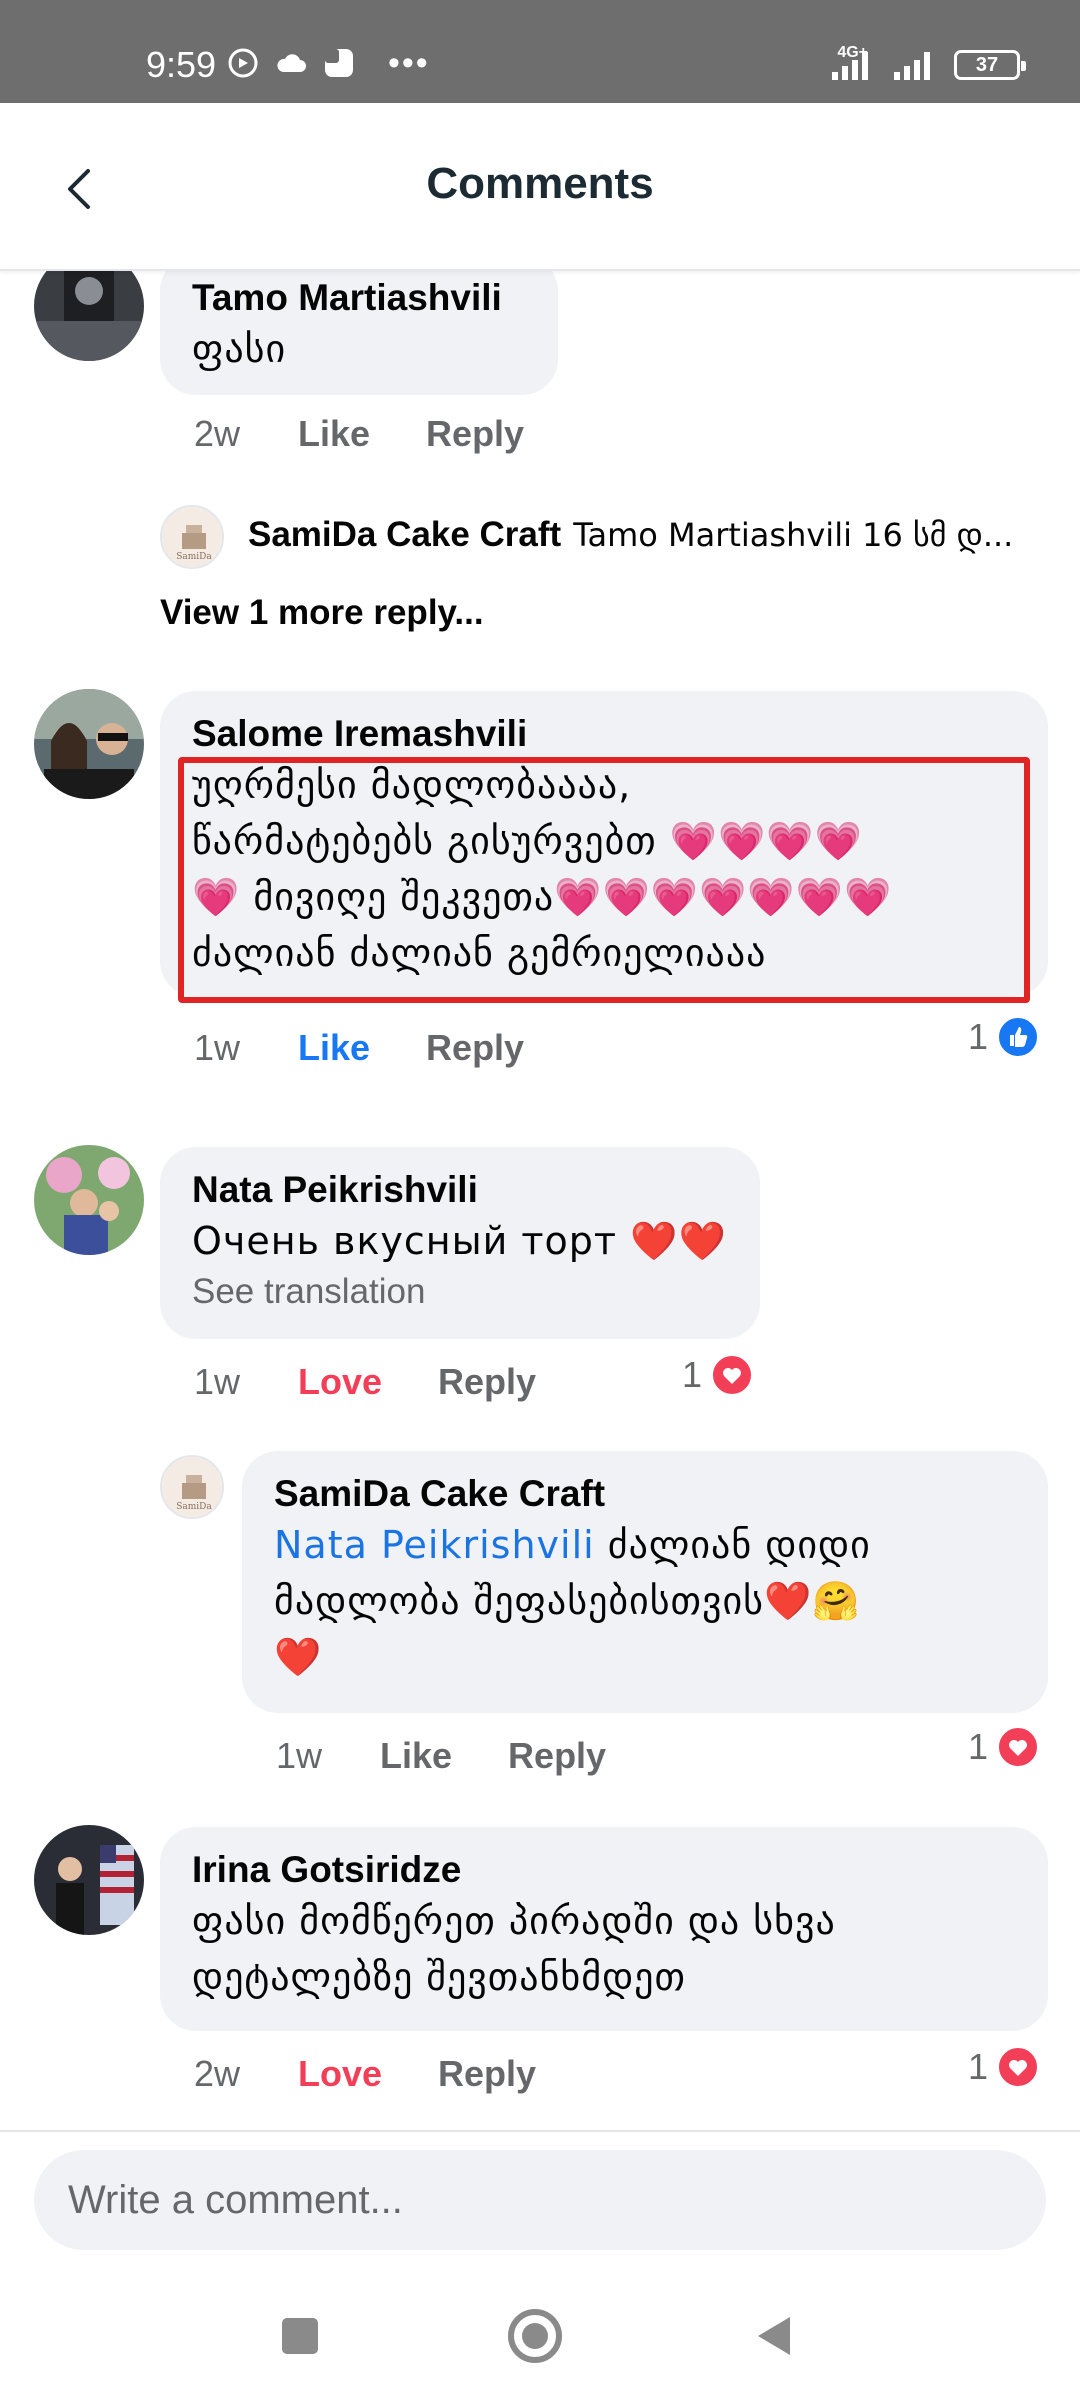 Image resolution: width=1080 pixels, height=2400 pixels. Describe the element at coordinates (542, 897) in the screenshot. I see `comment-text-line: 💗 მივიღე შეკვეთა💗💗💗💗💗💗💗` at that location.